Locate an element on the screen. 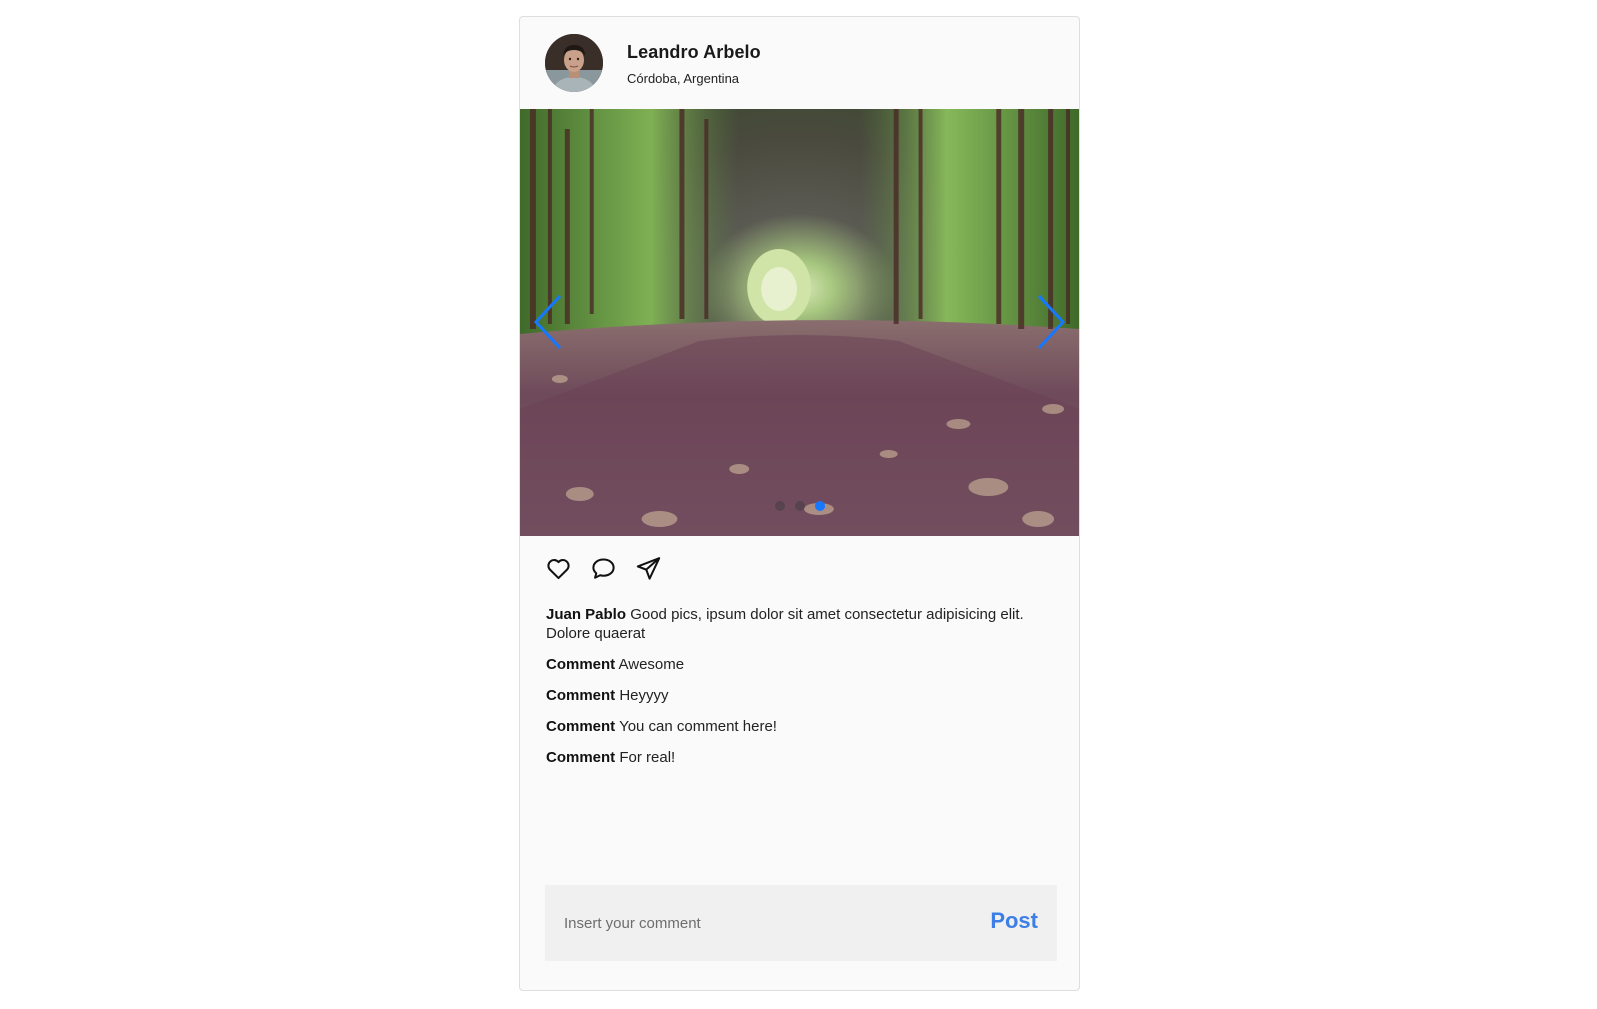 This screenshot has width=1597, height=1009. share-icon is located at coordinates (648, 568).